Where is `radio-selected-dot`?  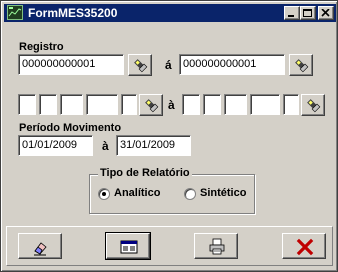 radio-selected-dot is located at coordinates (104, 194).